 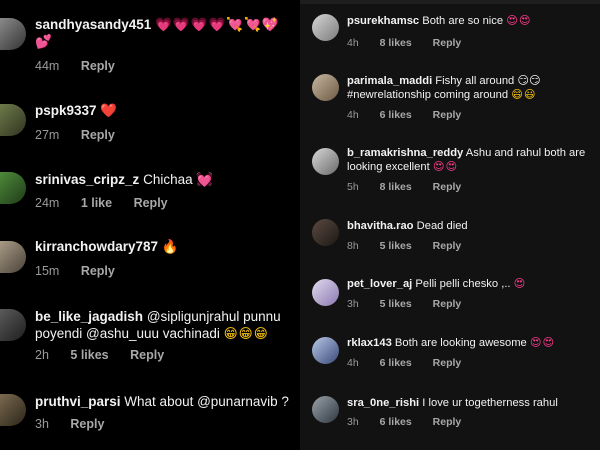 What do you see at coordinates (460, 343) in the screenshot?
I see `comment-body: Both are looking awesome` at bounding box center [460, 343].